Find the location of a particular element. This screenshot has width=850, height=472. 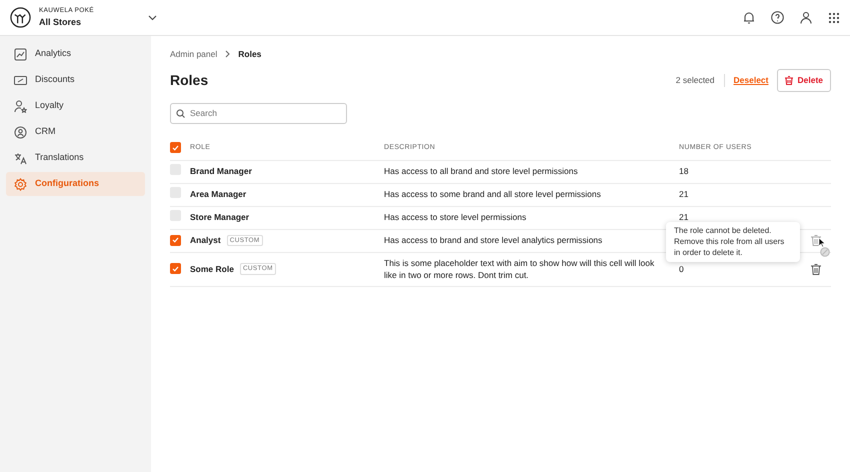

bell-icon is located at coordinates (749, 17).